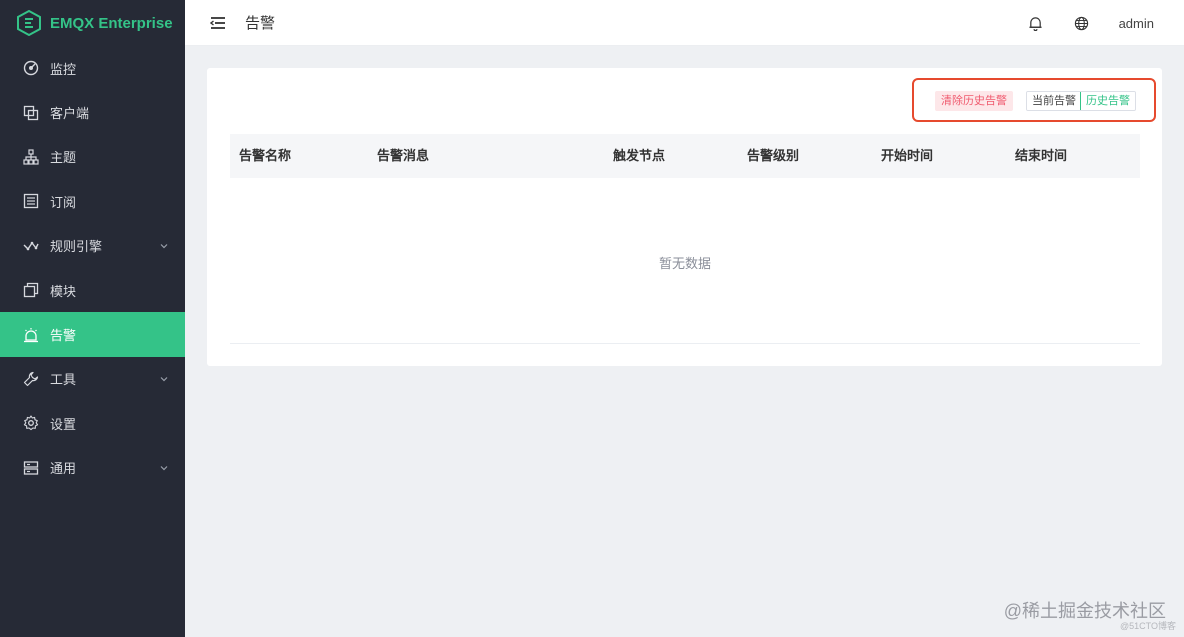 This screenshot has width=1184, height=637. What do you see at coordinates (31, 290) in the screenshot?
I see `modules-icon` at bounding box center [31, 290].